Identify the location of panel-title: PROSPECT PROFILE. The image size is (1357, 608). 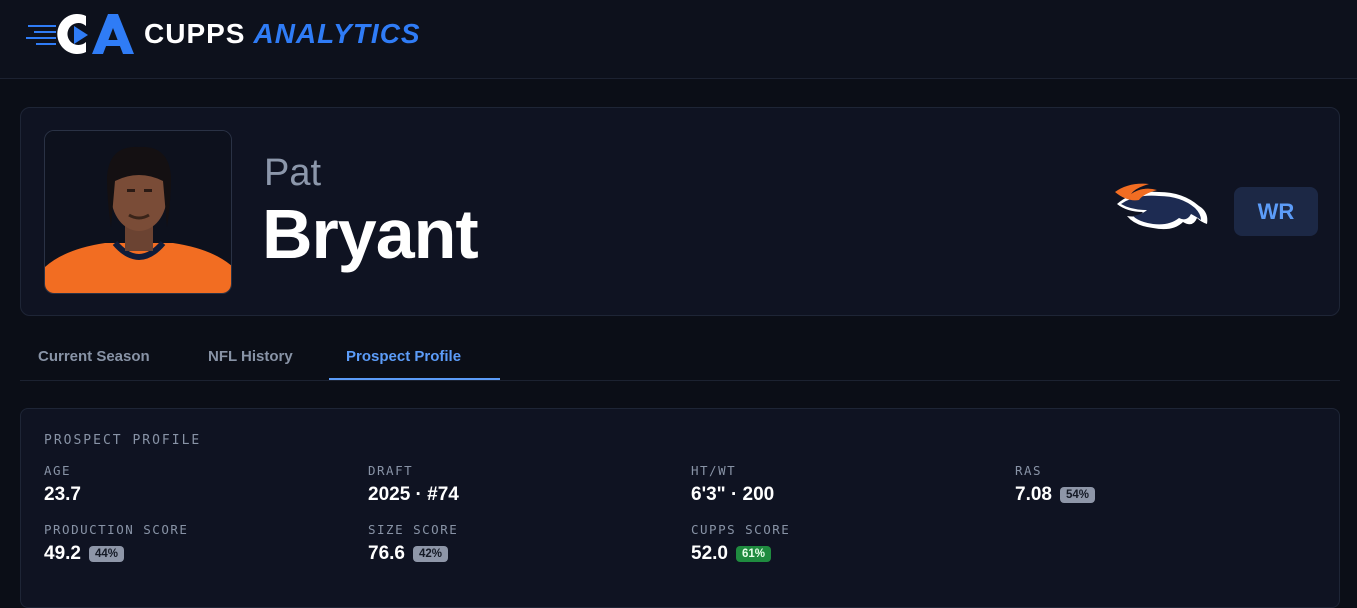
(123, 440).